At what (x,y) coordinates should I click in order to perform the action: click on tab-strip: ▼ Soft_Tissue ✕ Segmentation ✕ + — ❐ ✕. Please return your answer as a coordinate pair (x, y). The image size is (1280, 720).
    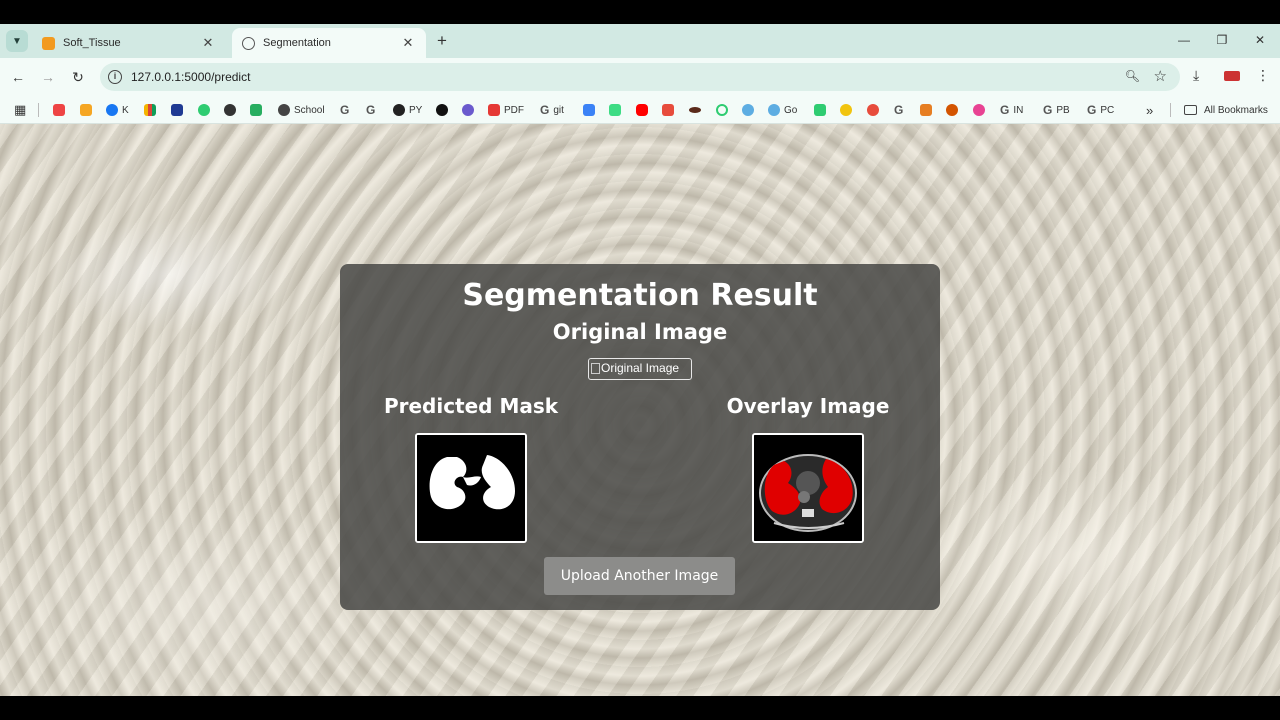
    Looking at the image, I should click on (640, 41).